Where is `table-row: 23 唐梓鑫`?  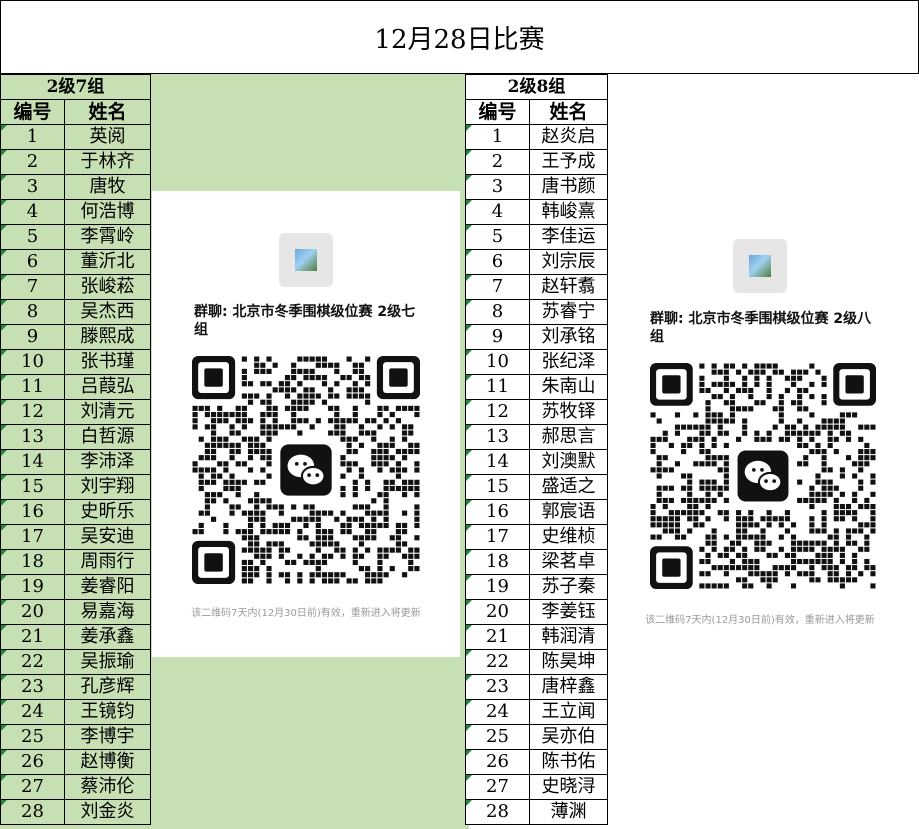
table-row: 23 唐梓鑫 is located at coordinates (537, 687).